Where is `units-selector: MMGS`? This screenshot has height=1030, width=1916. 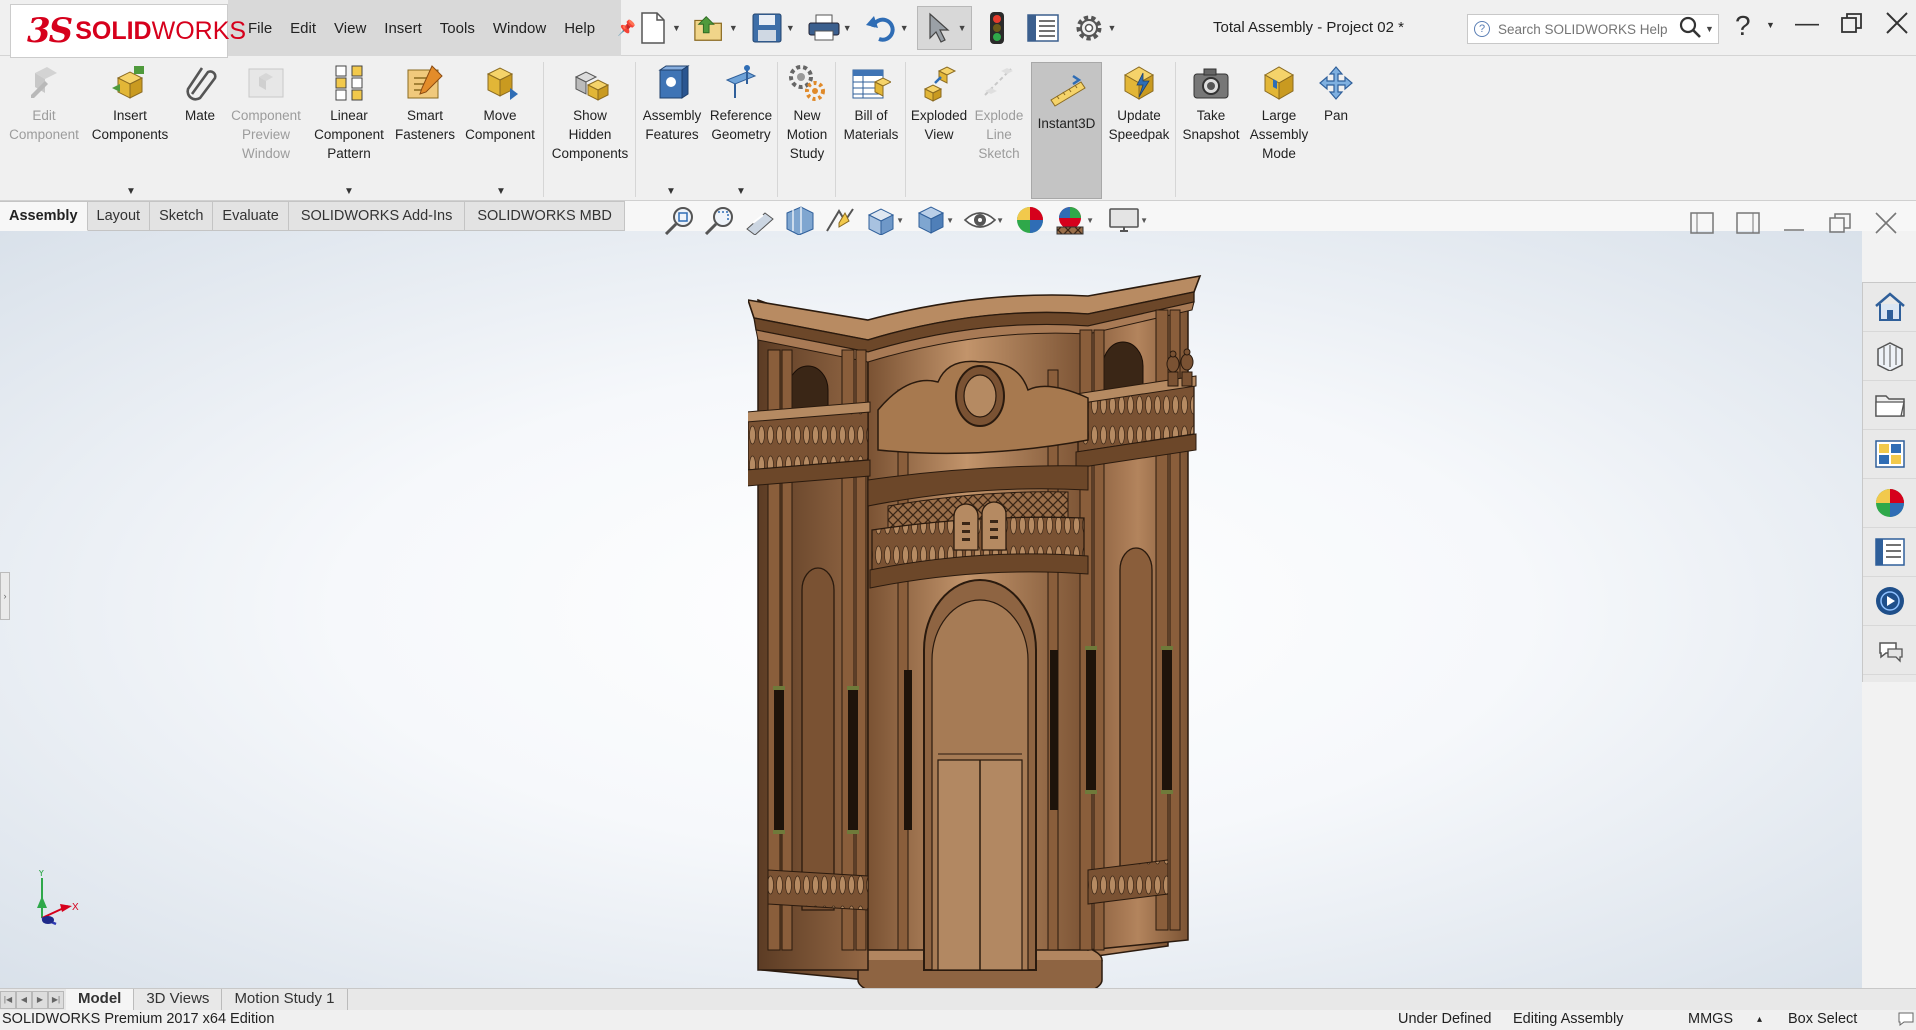 units-selector: MMGS is located at coordinates (1710, 1019).